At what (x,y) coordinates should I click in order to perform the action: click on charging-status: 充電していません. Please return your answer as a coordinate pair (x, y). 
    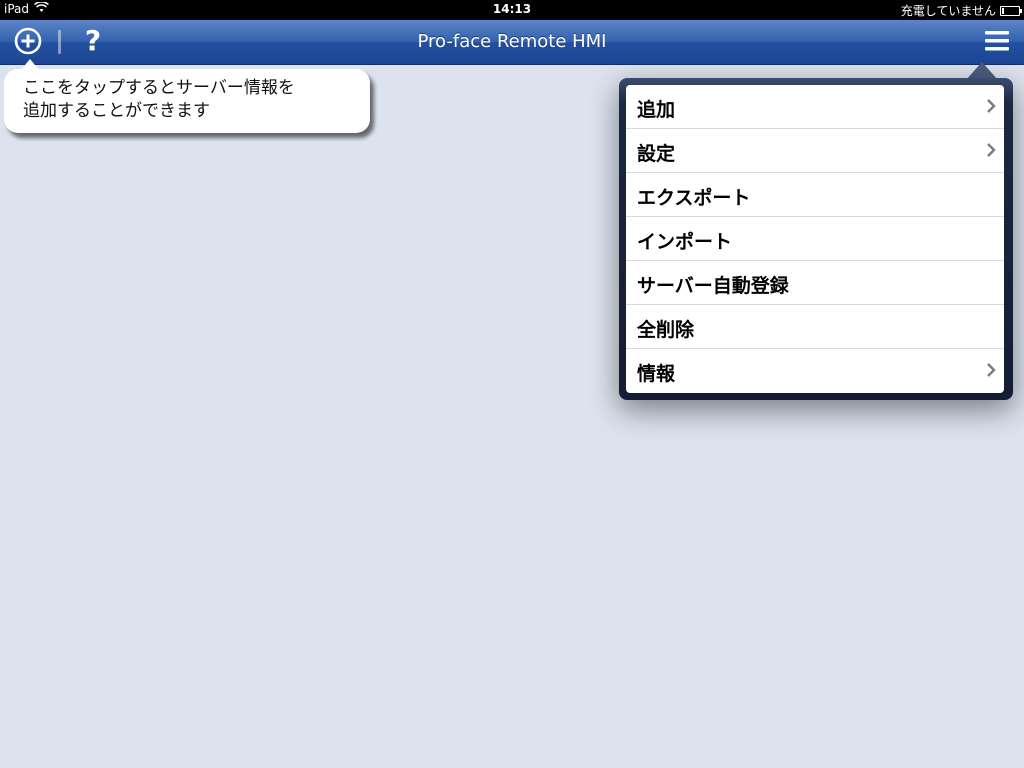
    Looking at the image, I should click on (948, 11).